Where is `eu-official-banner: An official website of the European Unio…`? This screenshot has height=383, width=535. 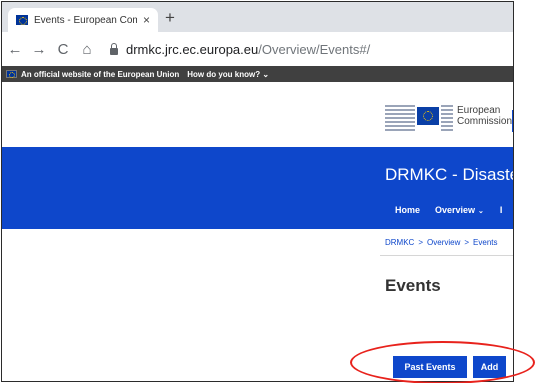 eu-official-banner: An official website of the European Unio… is located at coordinates (257, 74).